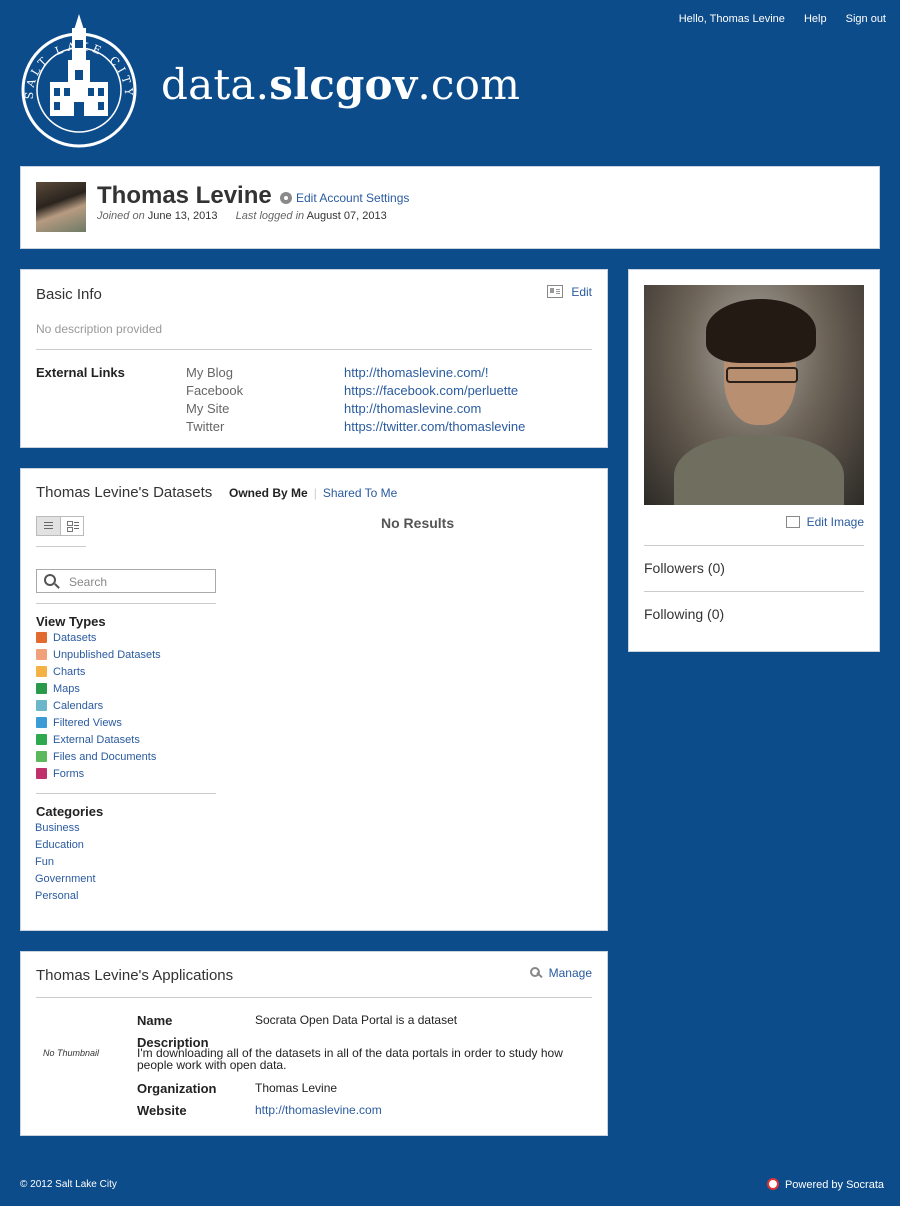 This screenshot has width=900, height=1206. I want to click on no-thumbnail-text: No Thumbnail, so click(71, 1053).